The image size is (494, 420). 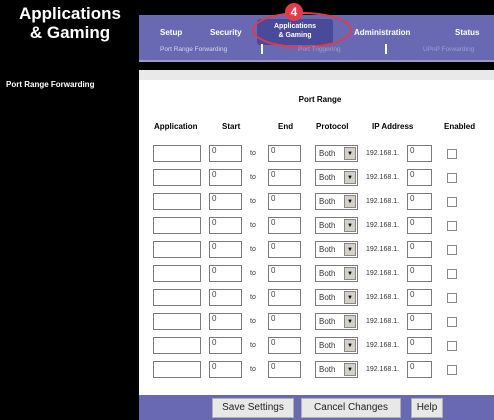 I want to click on cancel-changes-button: Cancel Changes, so click(x=351, y=408).